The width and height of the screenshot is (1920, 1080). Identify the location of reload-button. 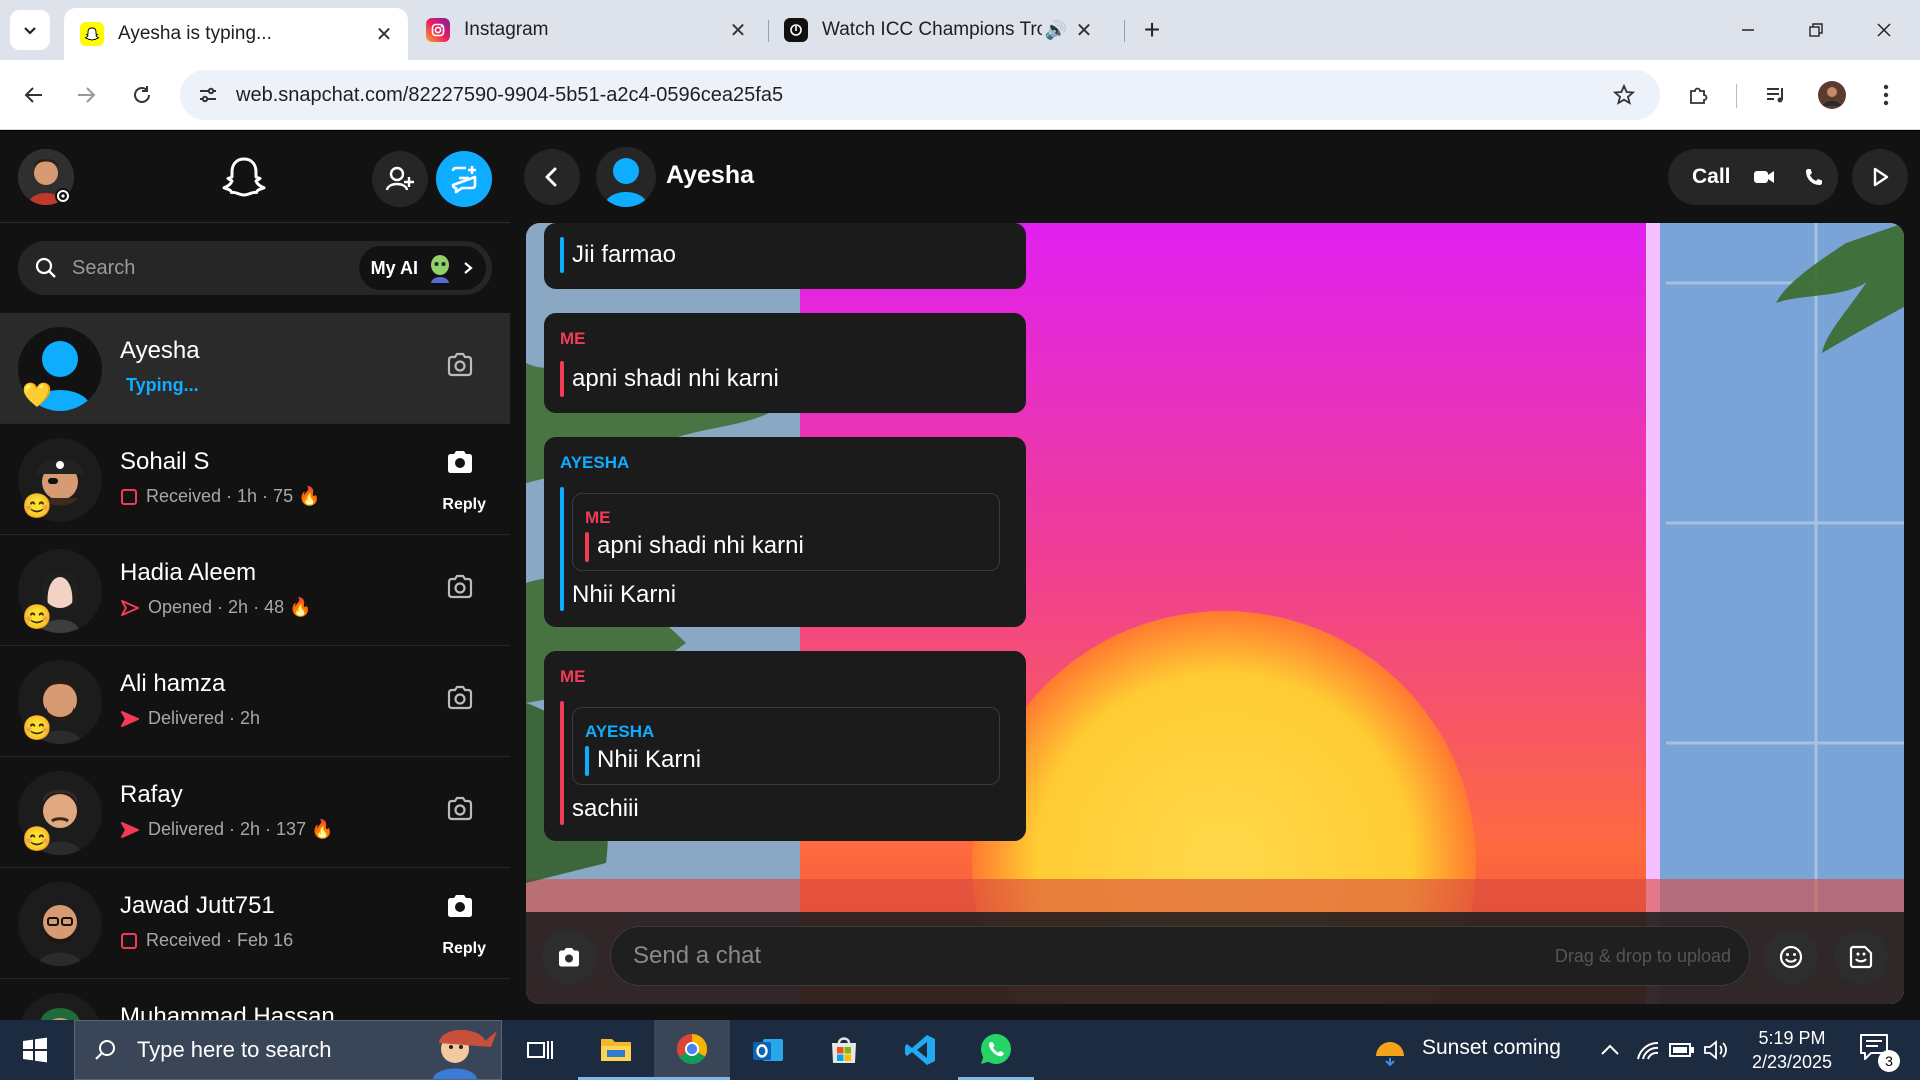
(142, 95).